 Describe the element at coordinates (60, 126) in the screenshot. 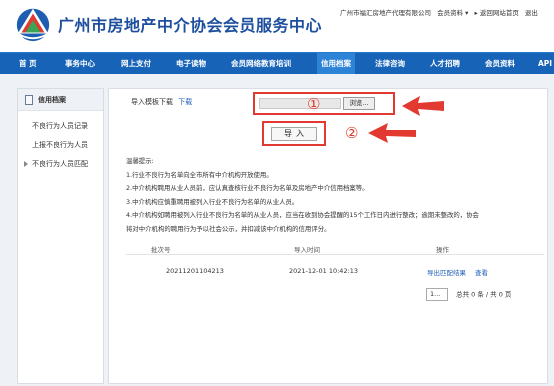

I see `sidebar-item-records: 不良行为人员记录` at that location.